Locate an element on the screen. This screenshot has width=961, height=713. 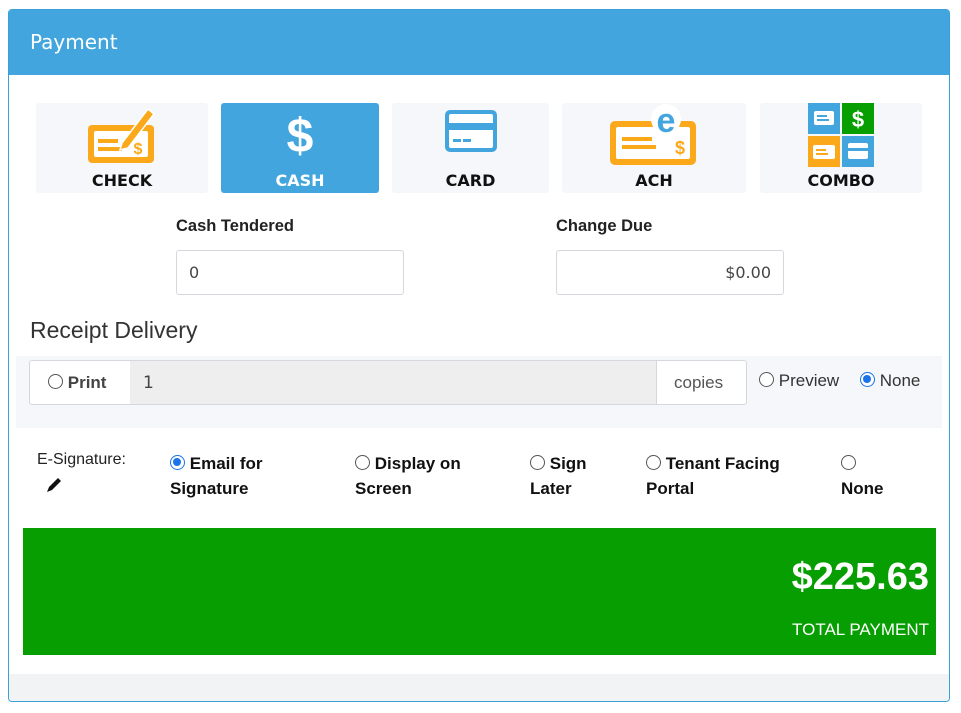
cash-tendered-input: 0 is located at coordinates (290, 272).